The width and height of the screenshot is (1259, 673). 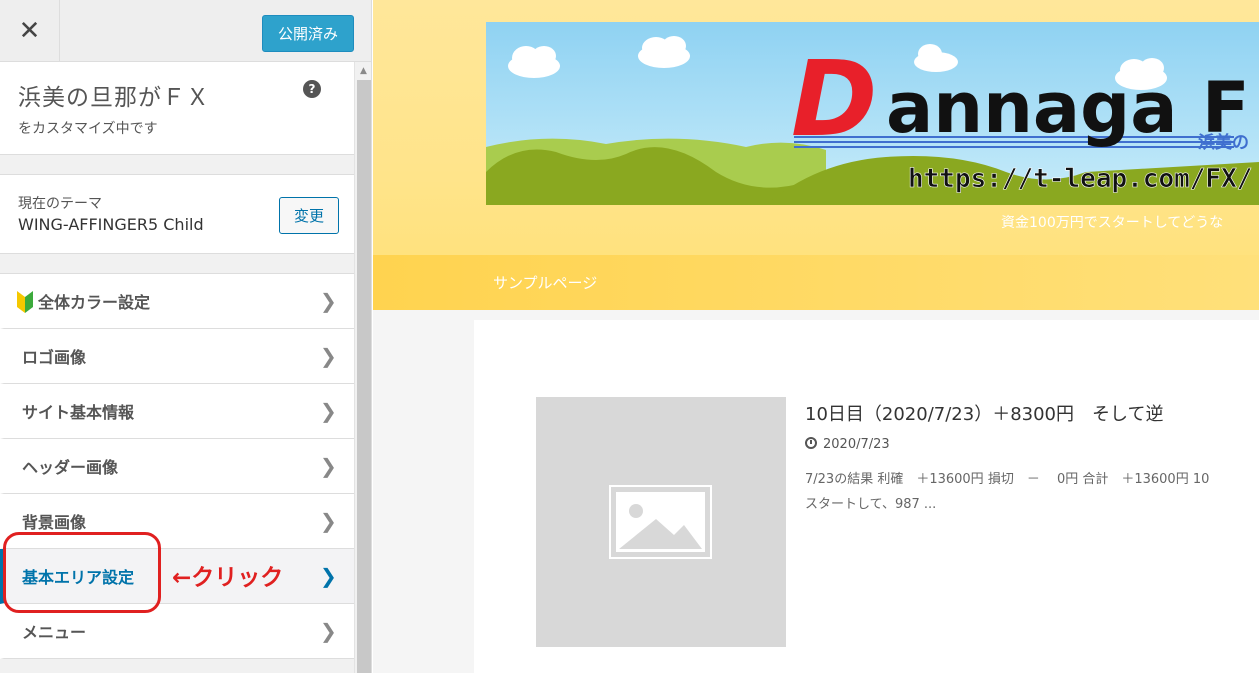 What do you see at coordinates (177, 411) in the screenshot?
I see `menu-item-site-identity: サイト基本情報 ❯` at bounding box center [177, 411].